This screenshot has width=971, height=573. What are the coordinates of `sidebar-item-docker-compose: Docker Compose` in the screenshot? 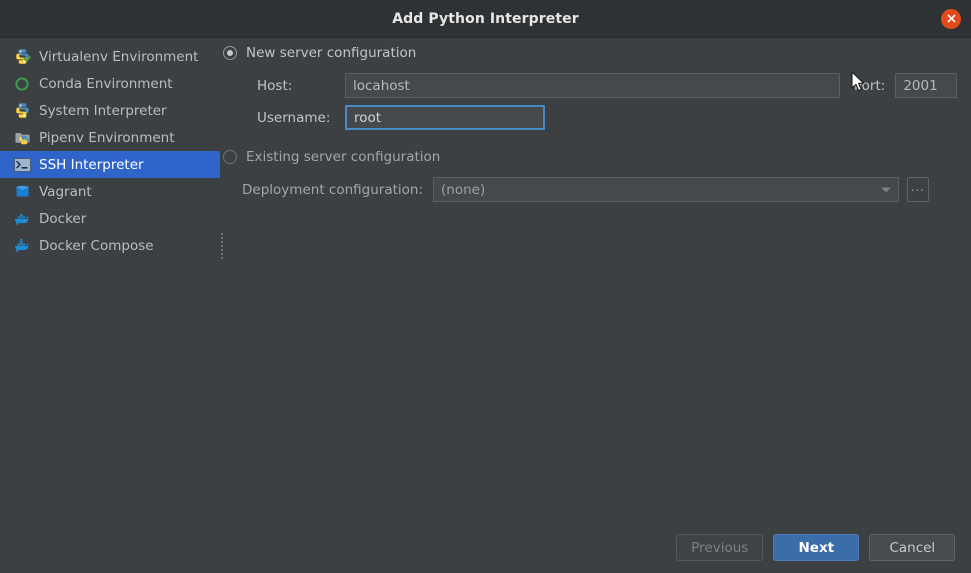 It's located at (110, 245).